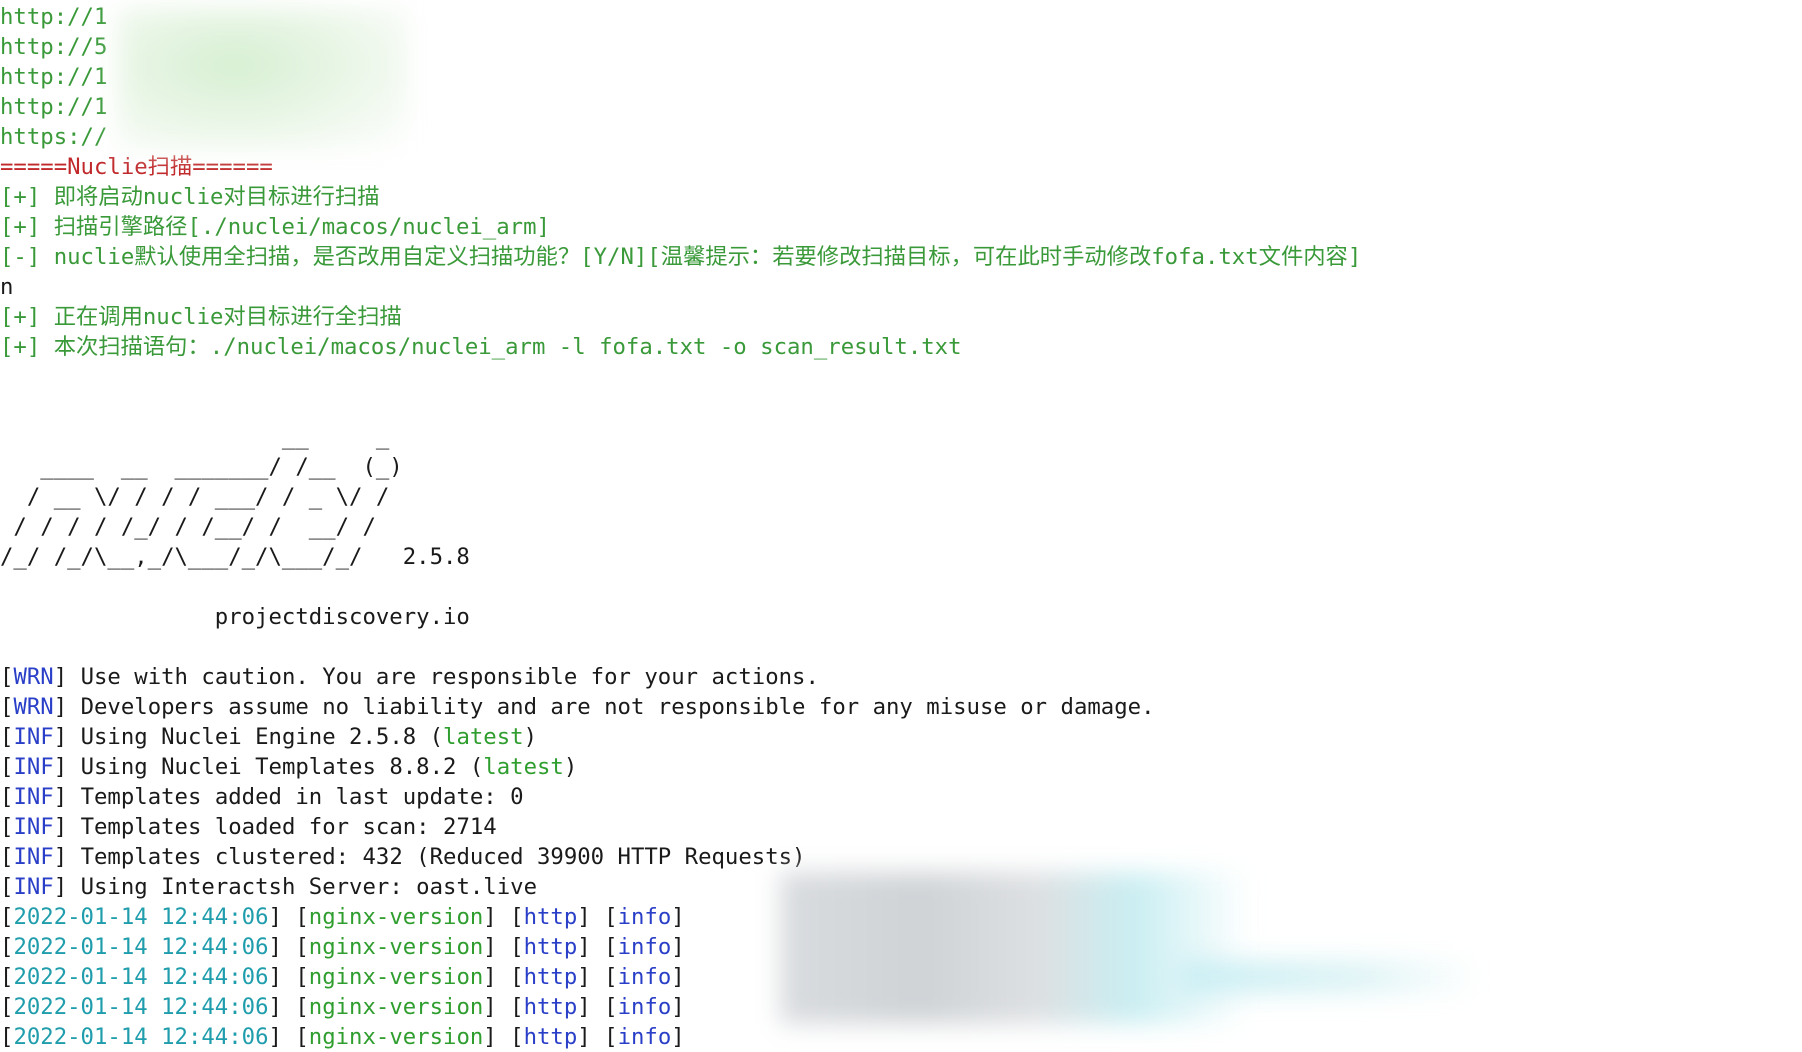 The width and height of the screenshot is (1802, 1052). I want to click on banner-line: ____ __ _______/ /__ (_), so click(201, 467).